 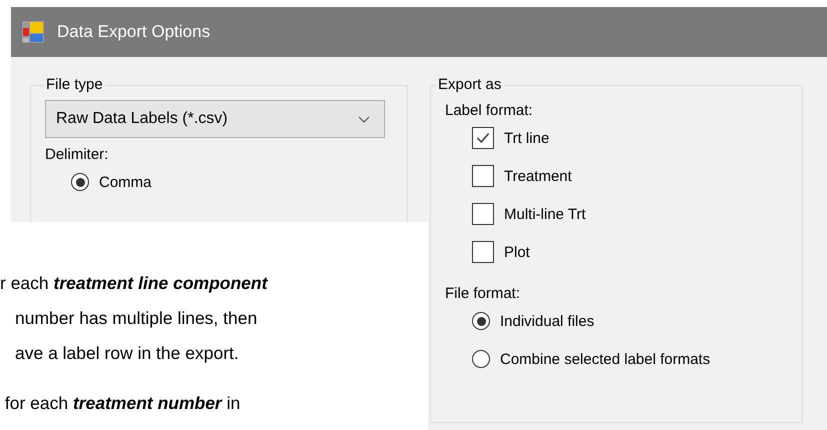 What do you see at coordinates (489, 110) in the screenshot?
I see `label-format-label: Label format:` at bounding box center [489, 110].